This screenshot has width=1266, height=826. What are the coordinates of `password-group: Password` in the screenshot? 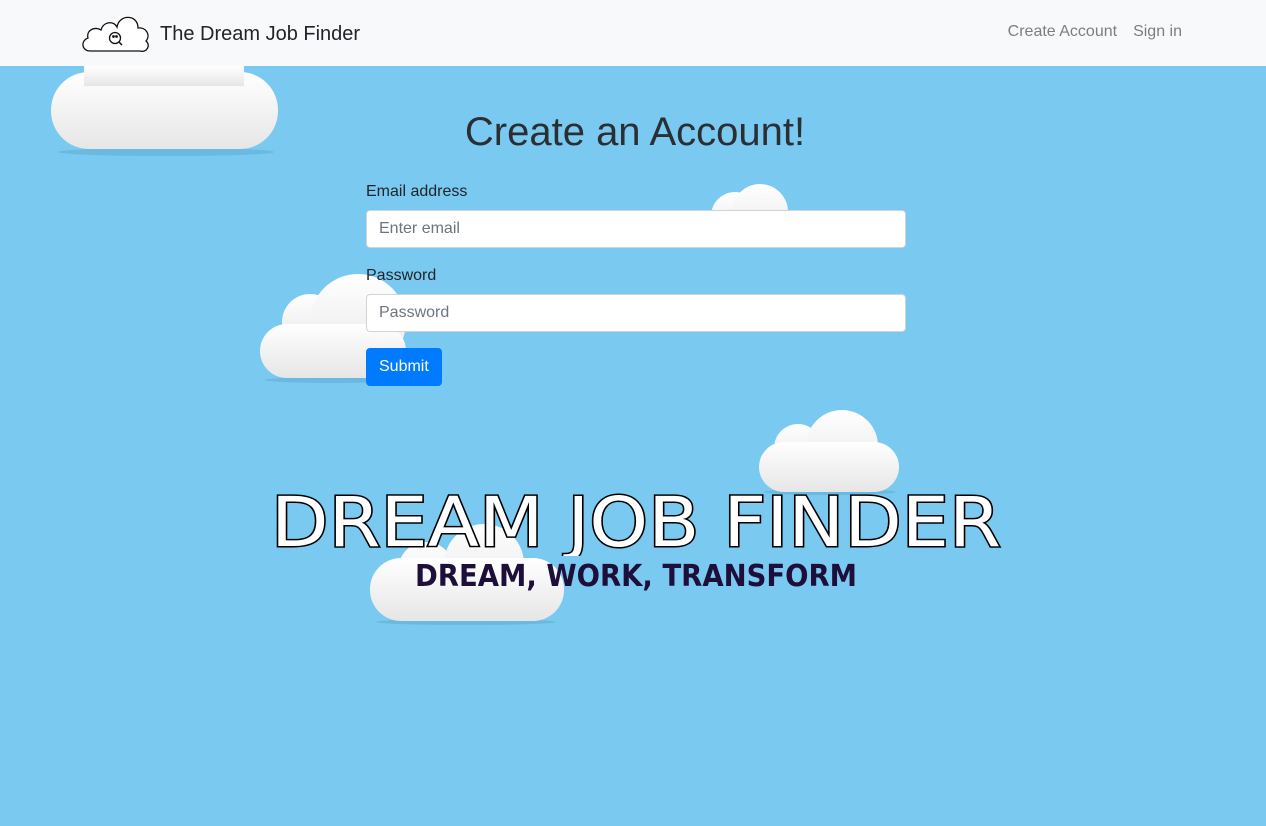 It's located at (636, 298).